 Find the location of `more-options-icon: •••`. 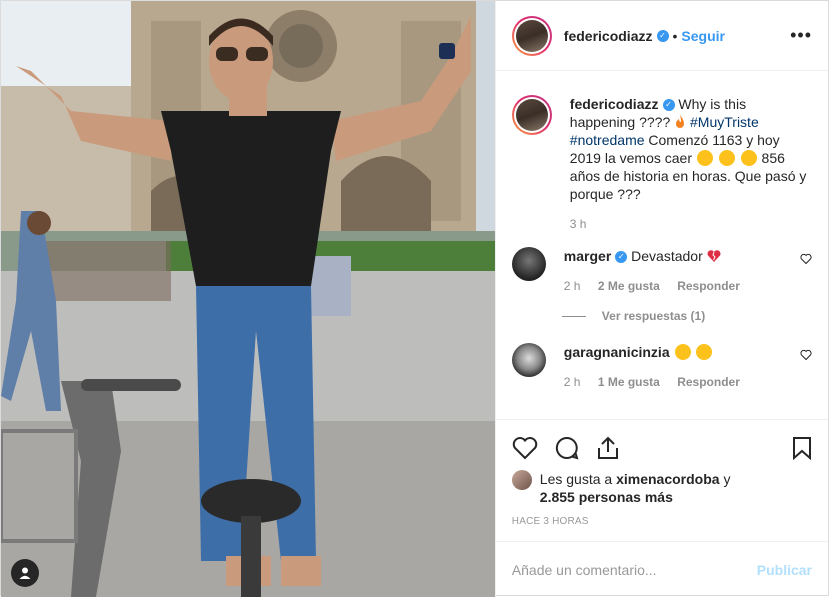

more-options-icon: ••• is located at coordinates (801, 35).